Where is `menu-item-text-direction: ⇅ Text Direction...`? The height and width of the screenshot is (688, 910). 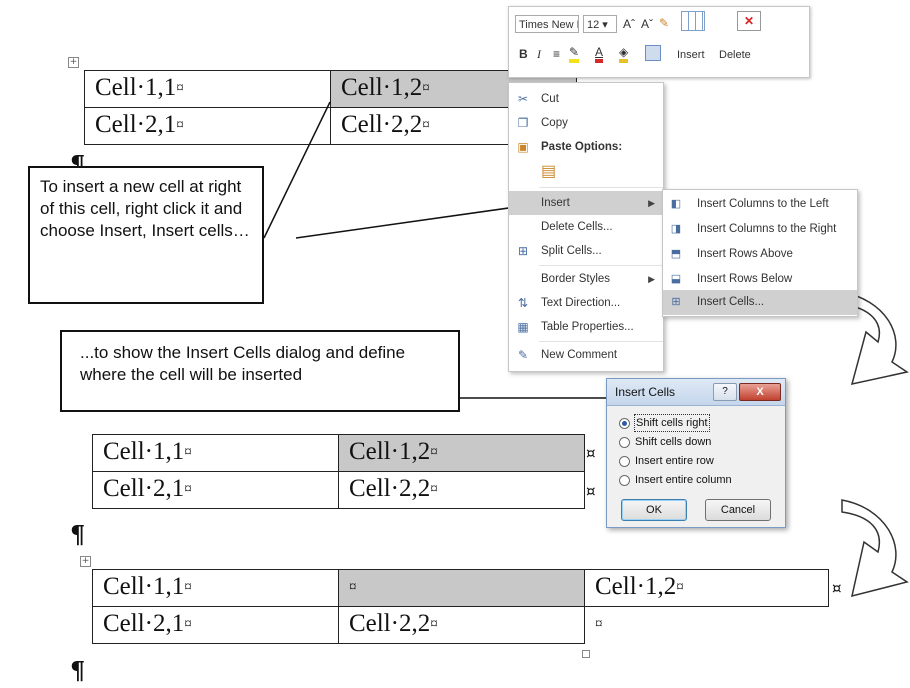
menu-item-text-direction: ⇅ Text Direction... is located at coordinates (586, 303).